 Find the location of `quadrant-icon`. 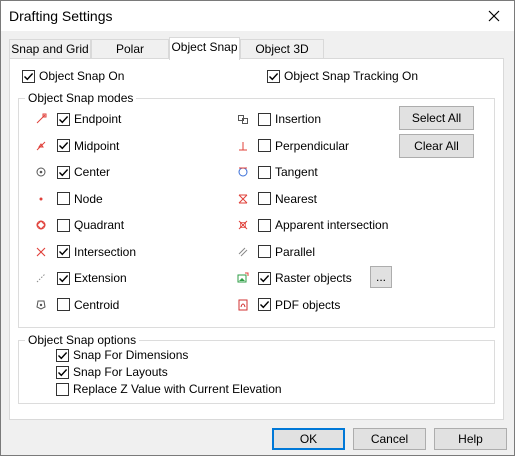

quadrant-icon is located at coordinates (41, 225).